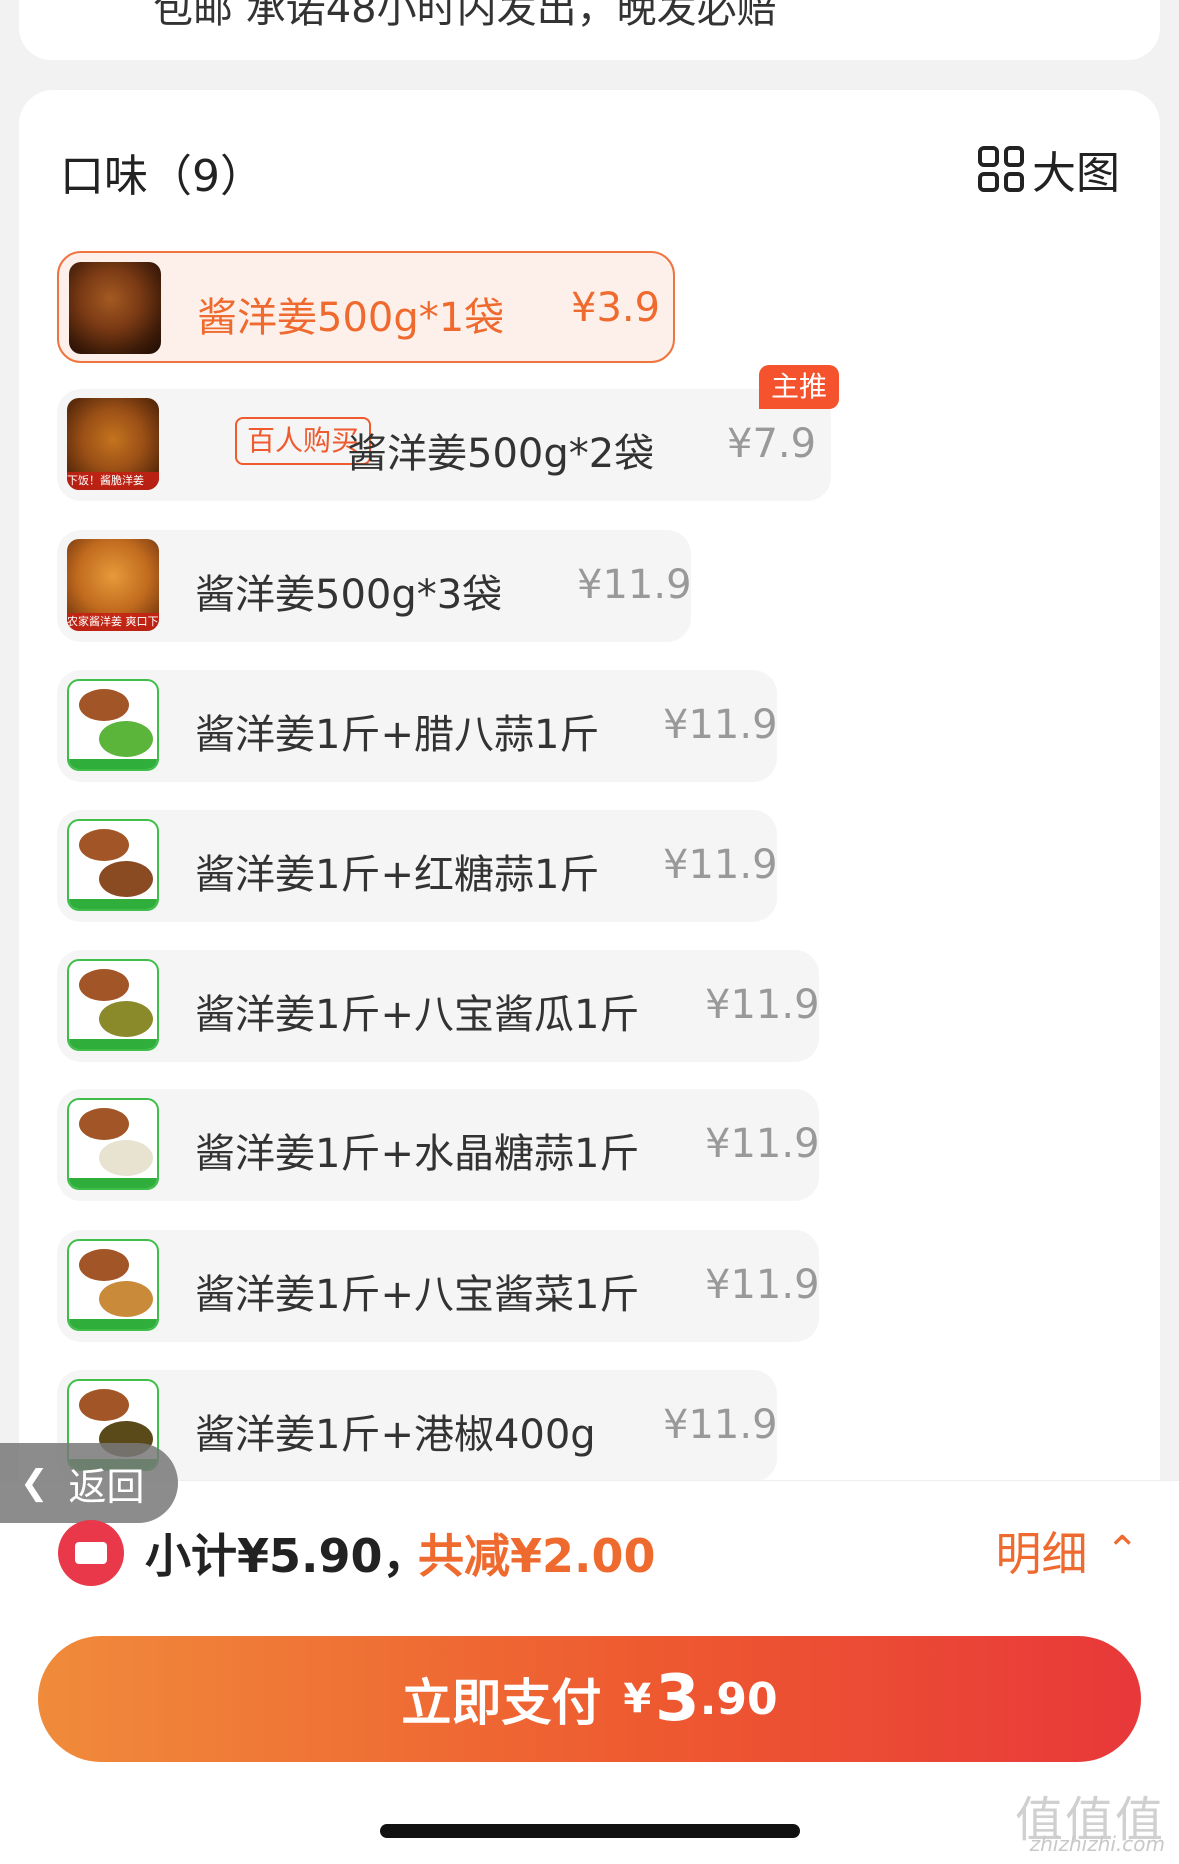  I want to click on price-detail-button: 明细 ⌃, so click(1067, 1551).